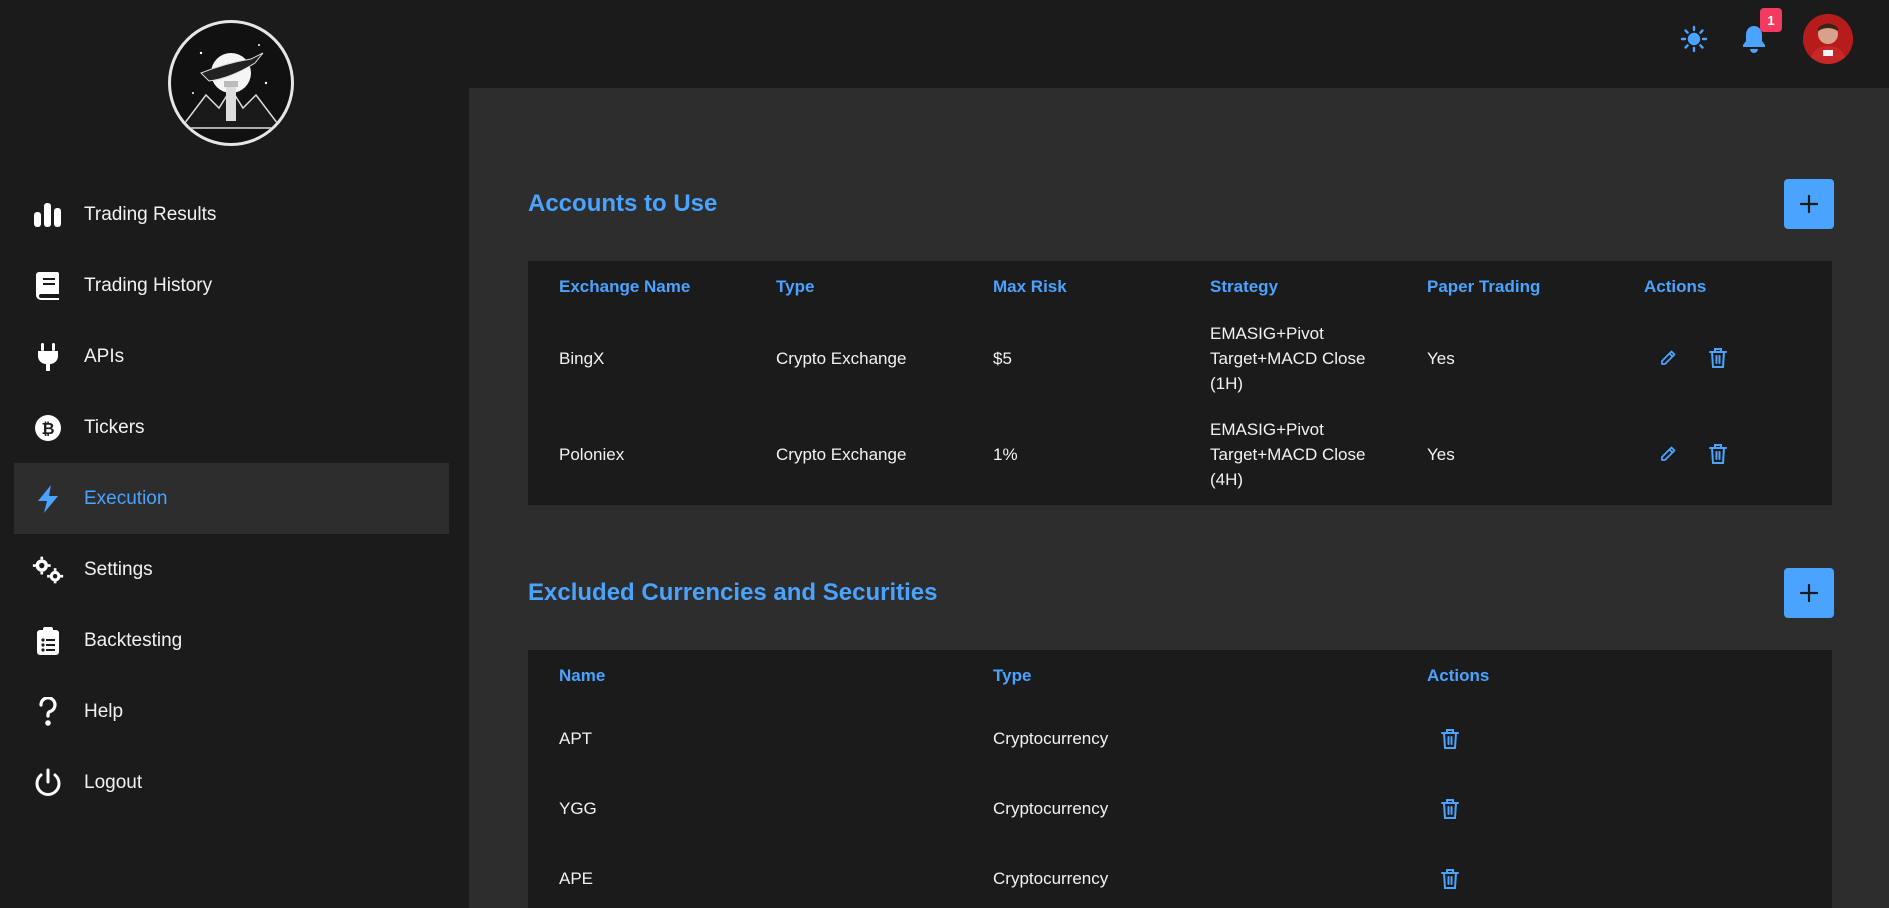  Describe the element at coordinates (48, 712) in the screenshot. I see `question-icon` at that location.